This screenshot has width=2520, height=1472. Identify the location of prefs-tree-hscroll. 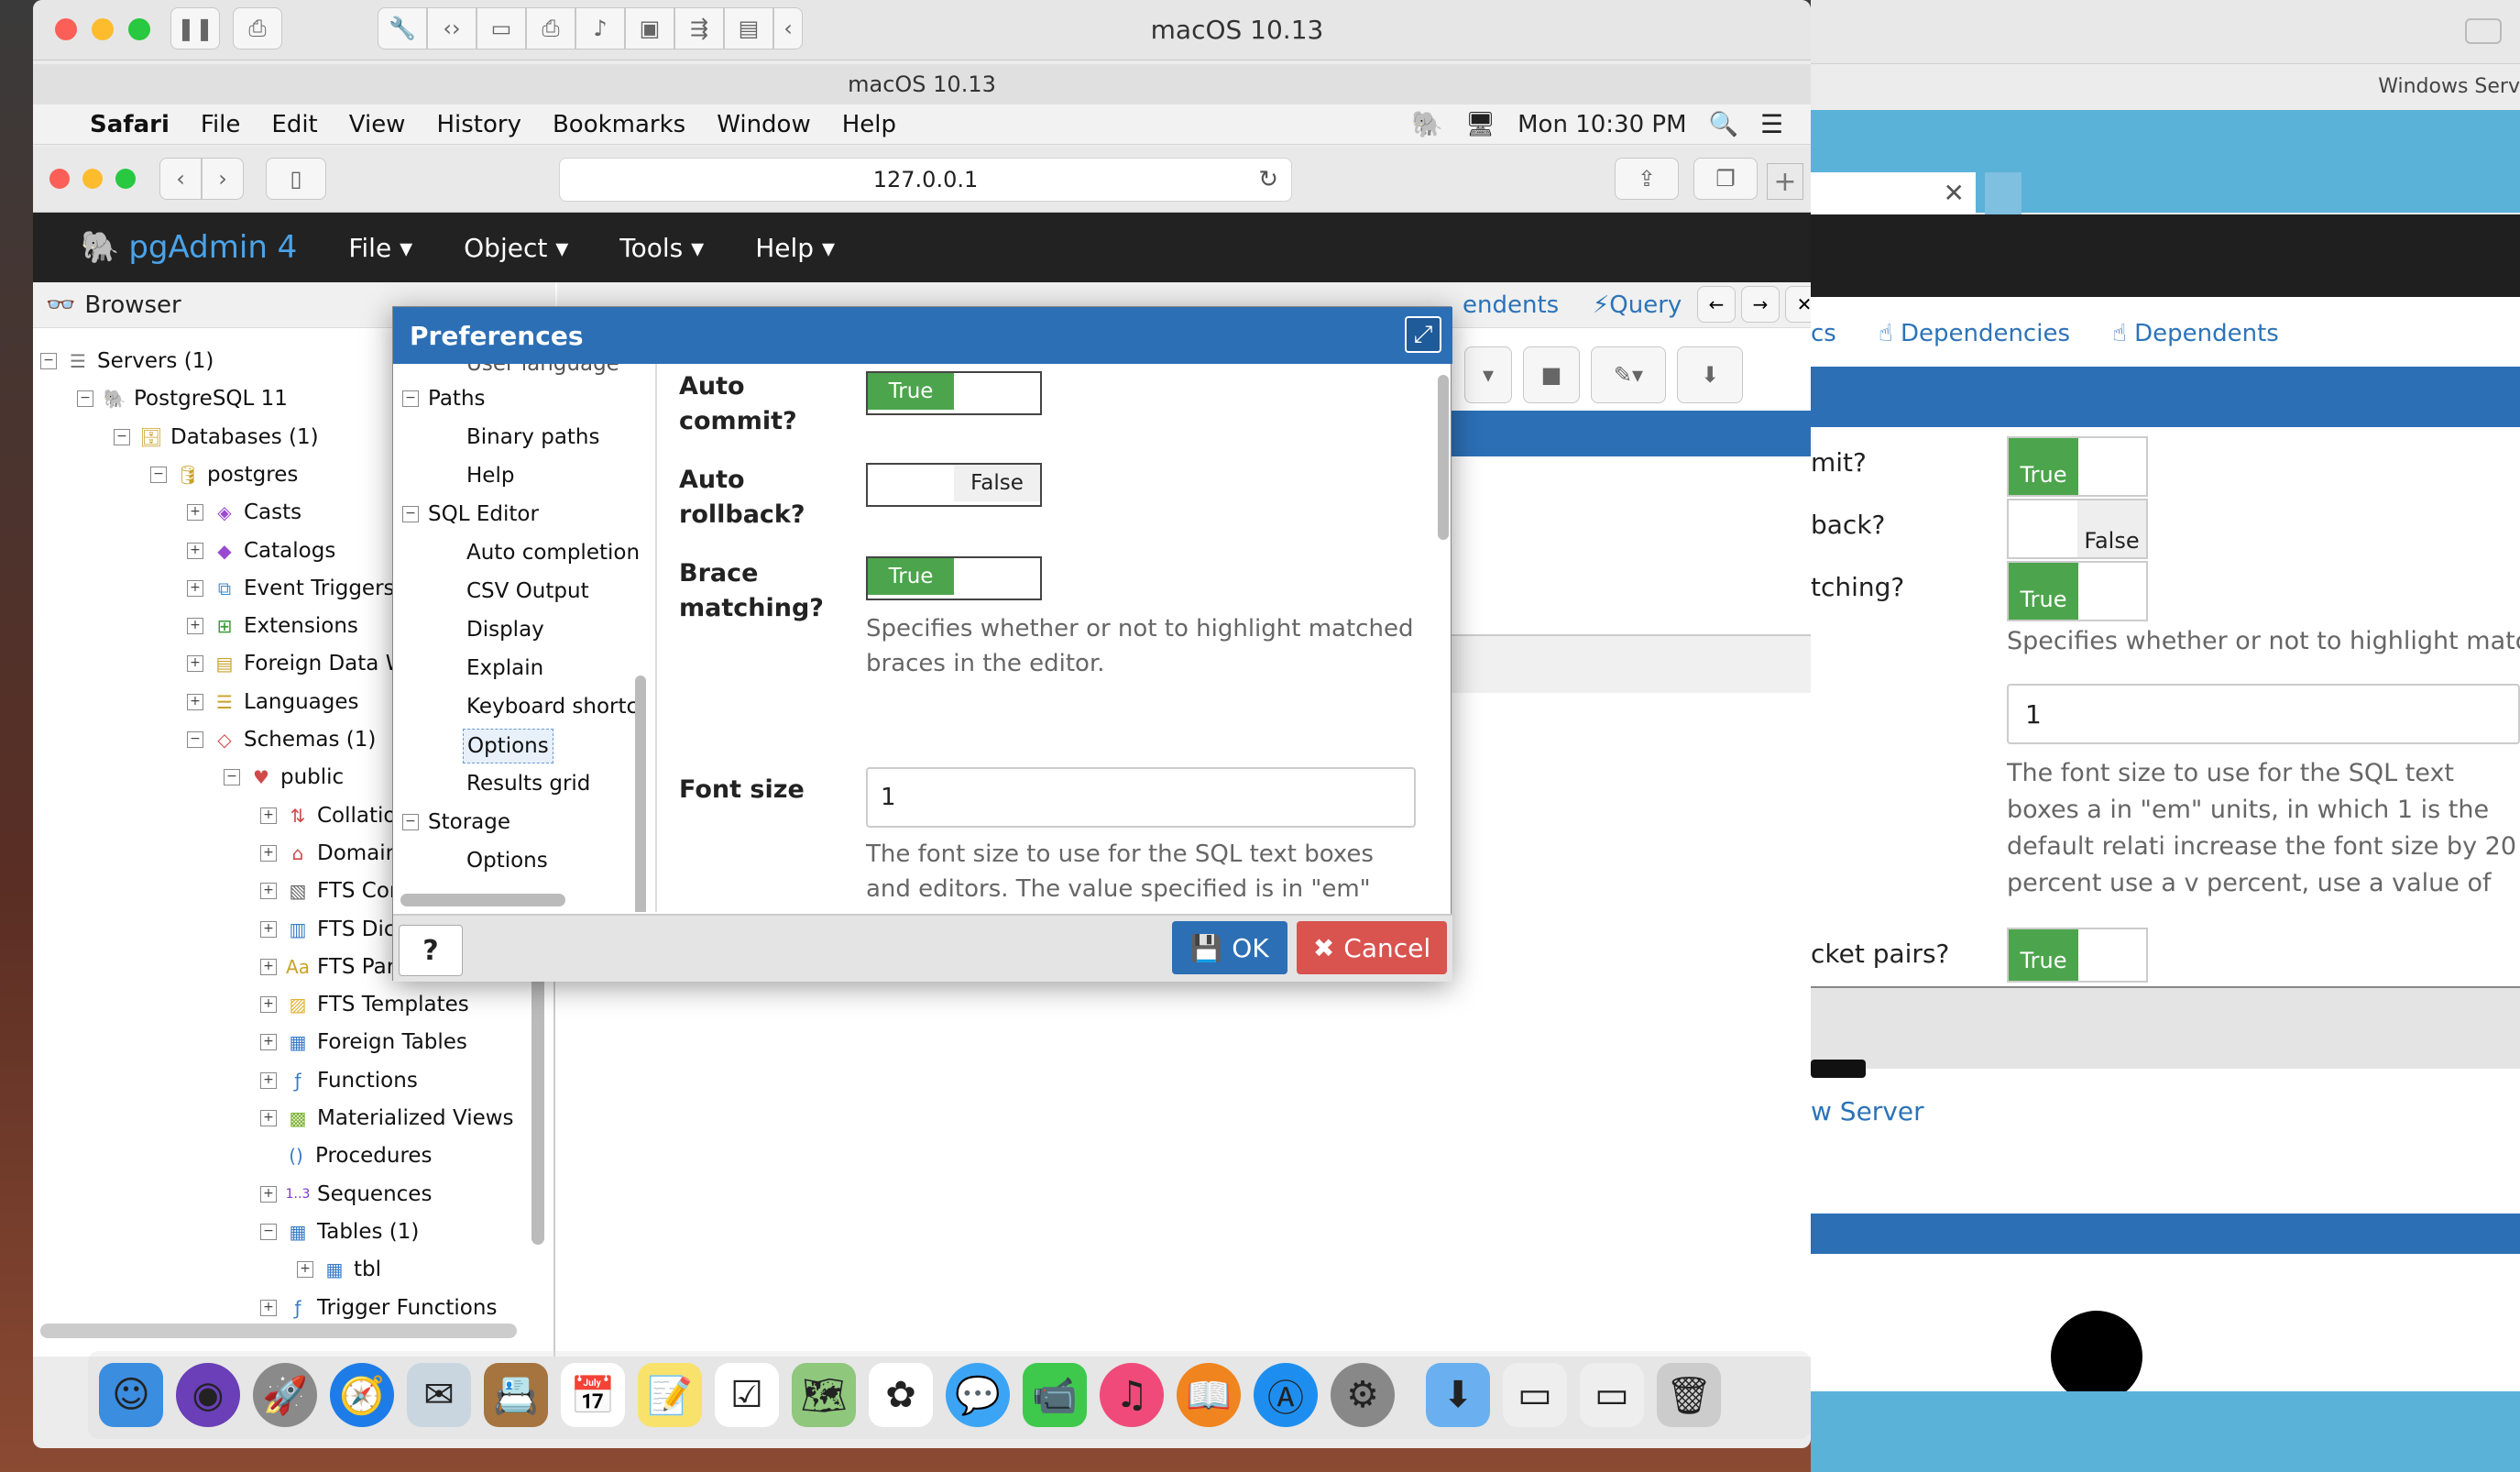
(482, 900).